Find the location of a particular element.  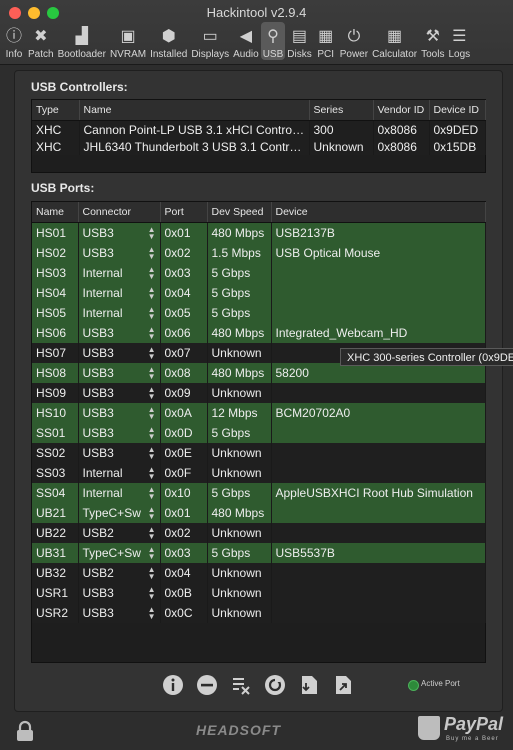

toolbar-tab-power: ⏻ Power is located at coordinates (354, 41).